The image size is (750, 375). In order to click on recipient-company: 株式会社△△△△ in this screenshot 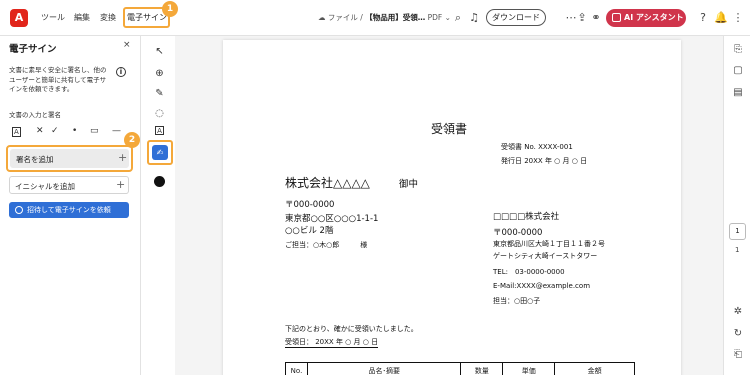, I will do `click(327, 183)`.